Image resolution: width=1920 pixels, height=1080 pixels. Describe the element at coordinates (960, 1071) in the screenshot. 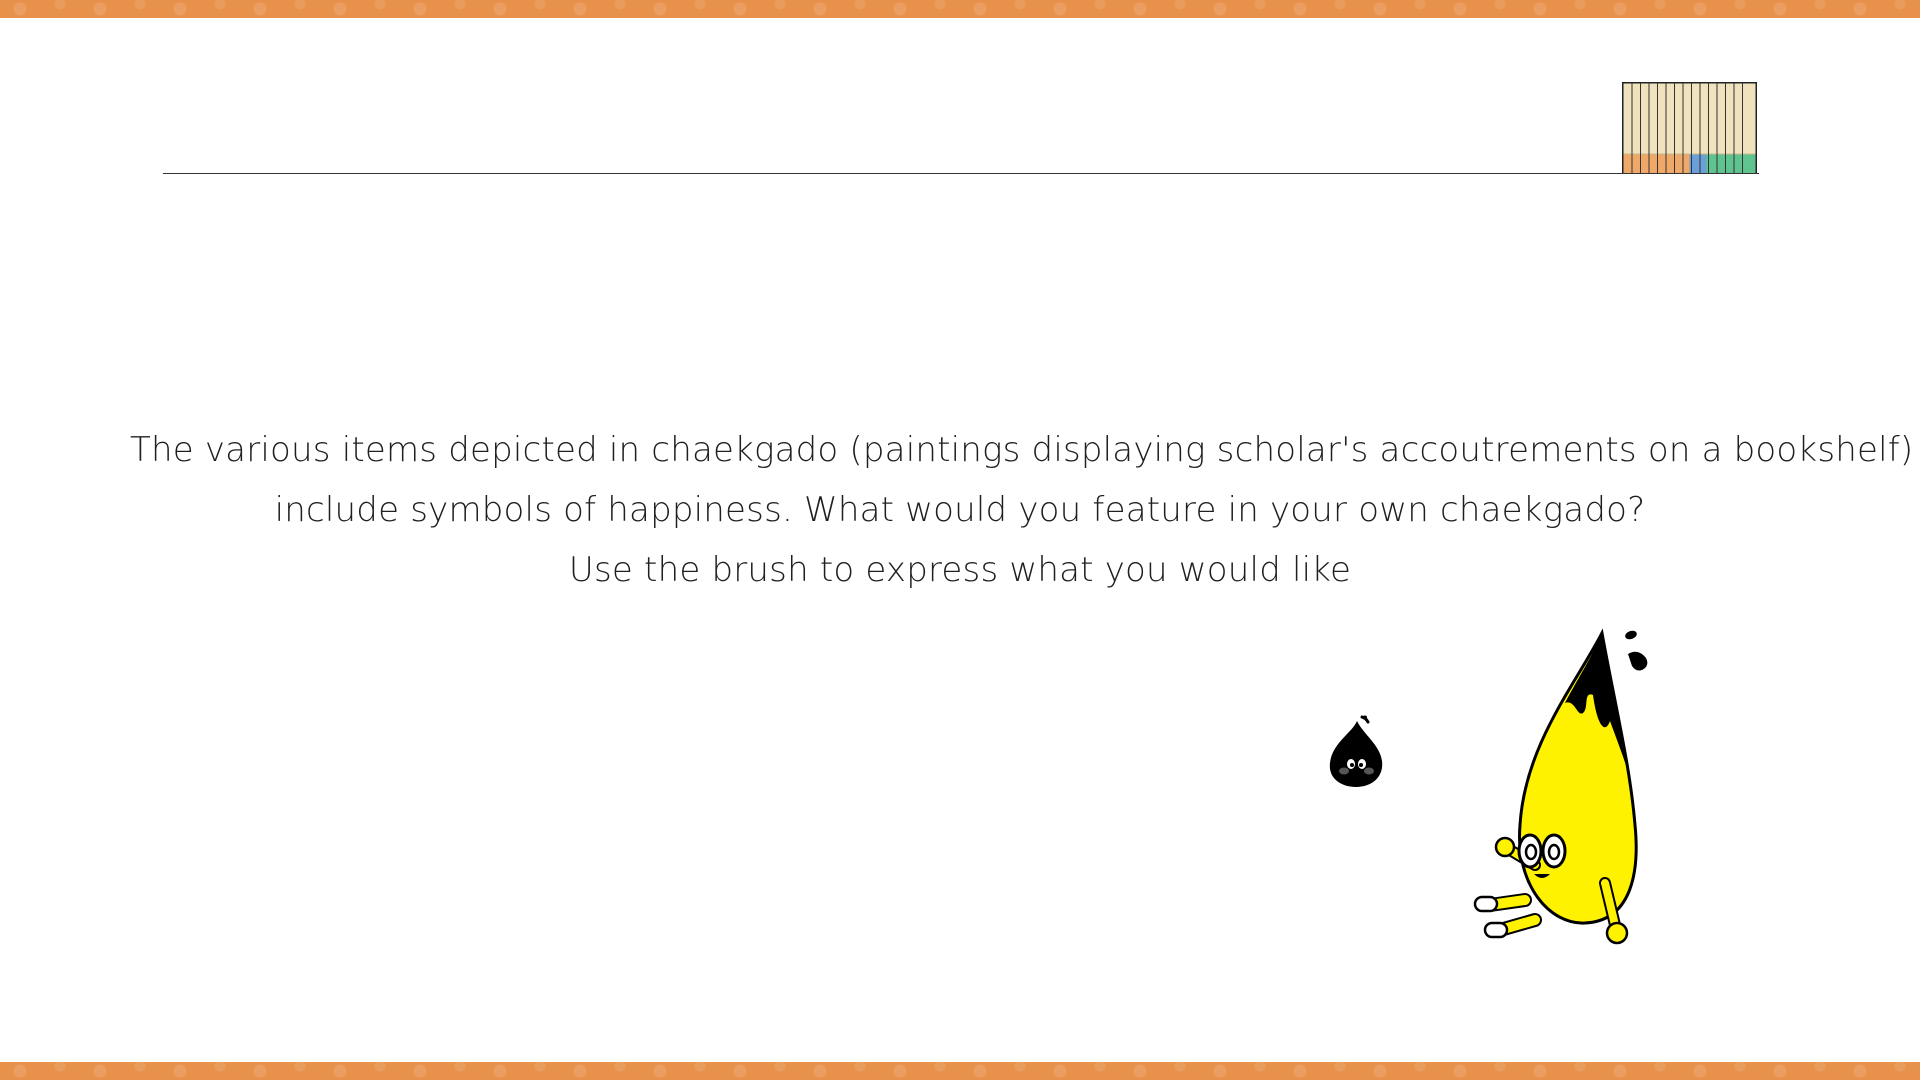

I see `bottom-decorative-band` at that location.